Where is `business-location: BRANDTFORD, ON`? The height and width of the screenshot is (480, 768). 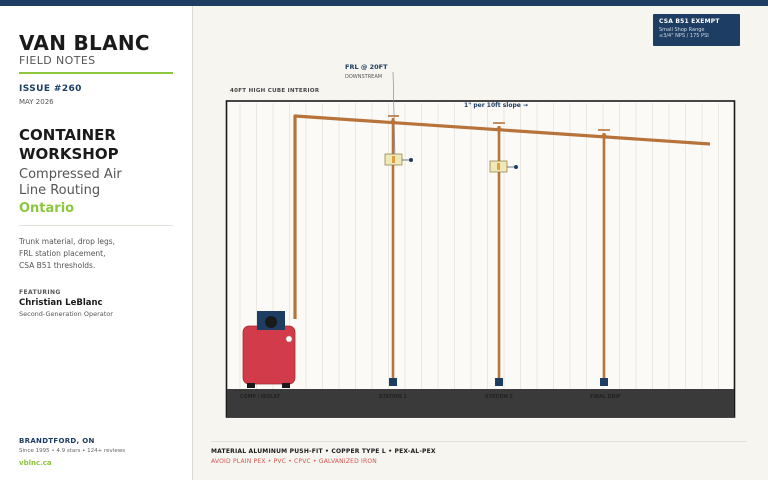 business-location: BRANDTFORD, ON is located at coordinates (57, 441).